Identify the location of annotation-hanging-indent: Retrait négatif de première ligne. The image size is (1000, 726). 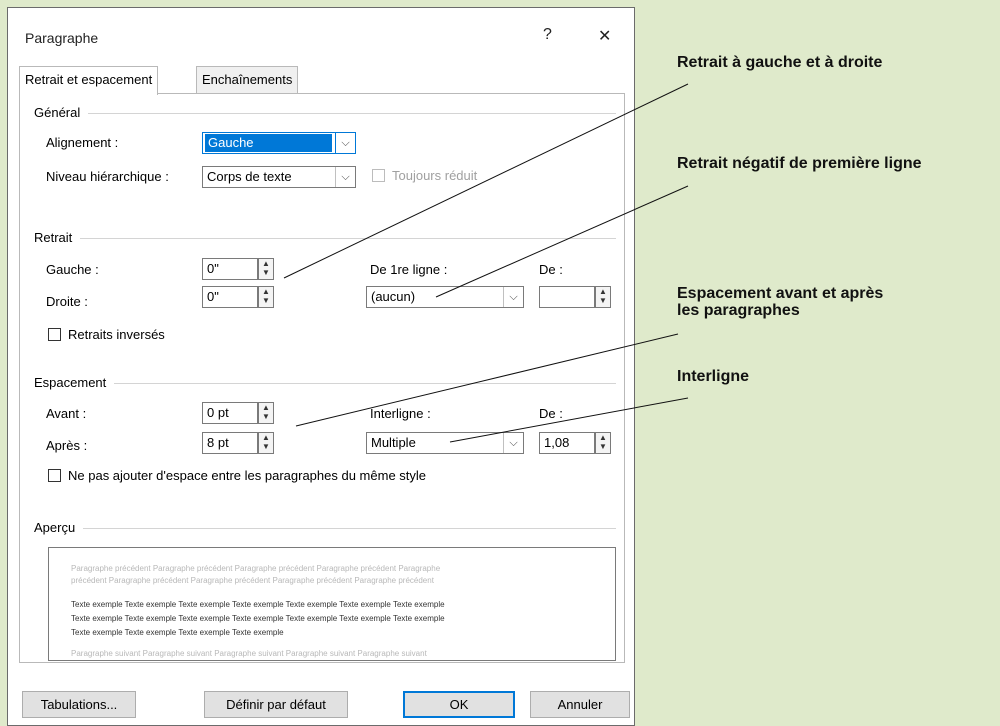
(799, 163).